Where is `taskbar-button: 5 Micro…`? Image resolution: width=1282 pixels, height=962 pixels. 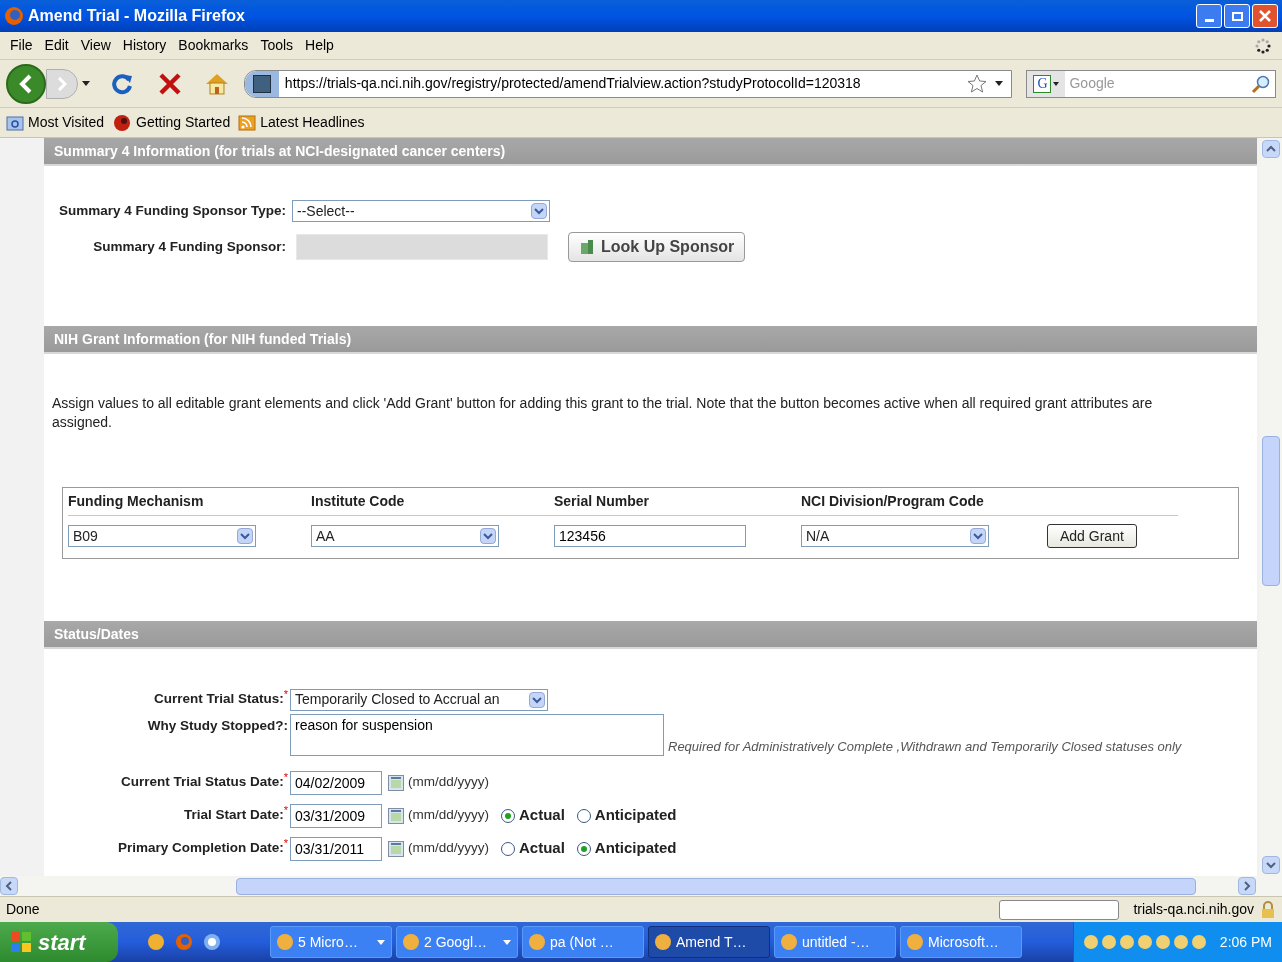
taskbar-button: 5 Micro… is located at coordinates (331, 942).